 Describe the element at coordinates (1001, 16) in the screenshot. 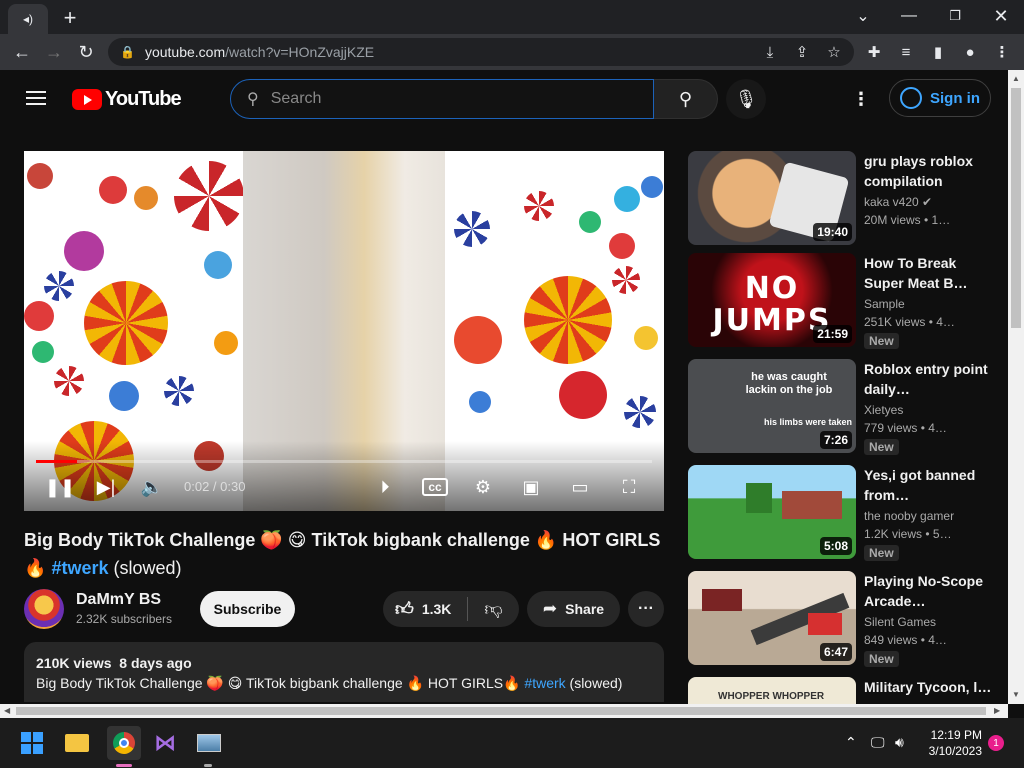

I see `close-window-button: ✕` at that location.